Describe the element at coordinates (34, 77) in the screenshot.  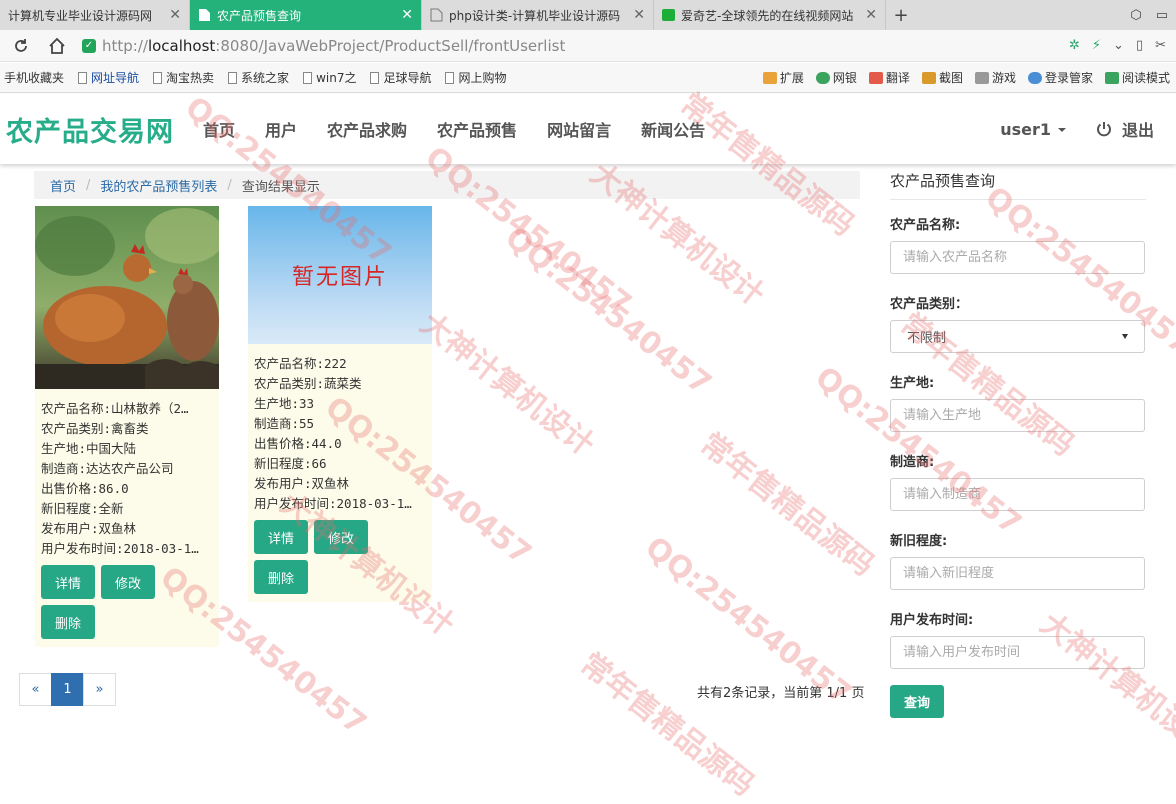
I see `bookmark-item: 手机收藏夹` at that location.